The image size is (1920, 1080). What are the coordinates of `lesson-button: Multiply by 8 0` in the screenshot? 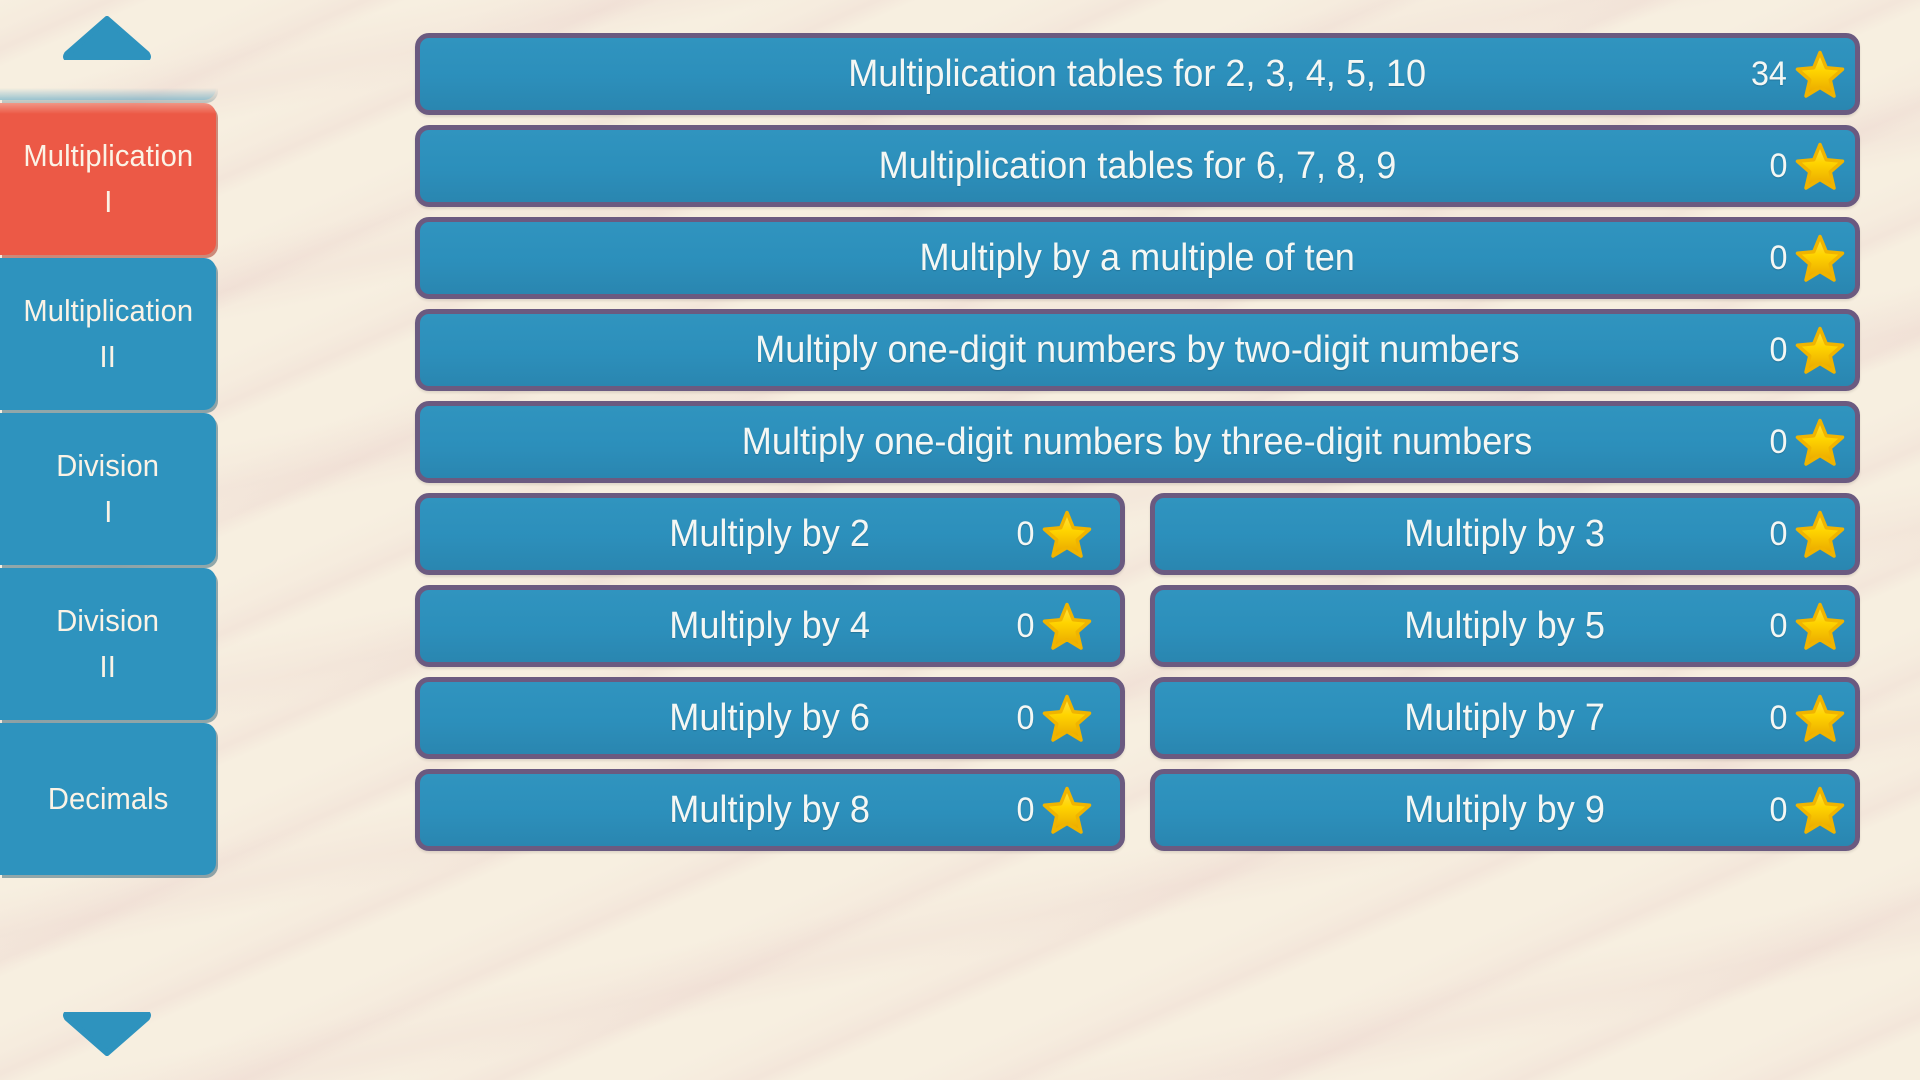 It's located at (770, 810).